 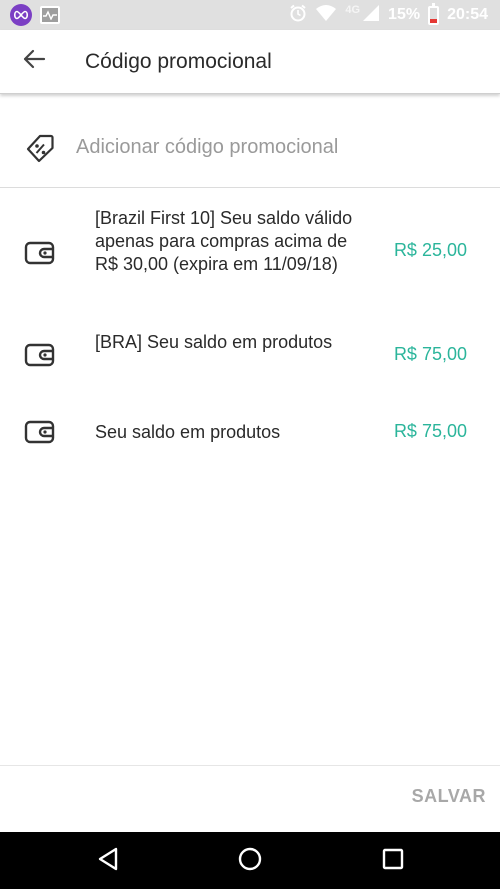 What do you see at coordinates (50, 15) in the screenshot?
I see `activity-monitor-icon` at bounding box center [50, 15].